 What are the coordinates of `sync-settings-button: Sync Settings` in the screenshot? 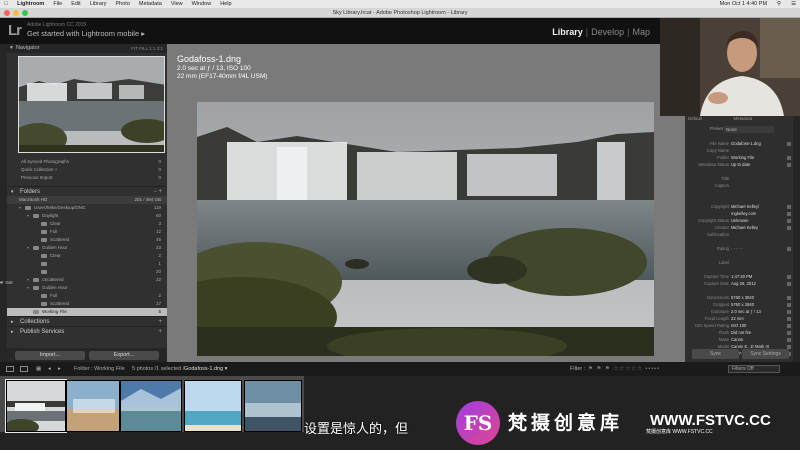 It's located at (765, 354).